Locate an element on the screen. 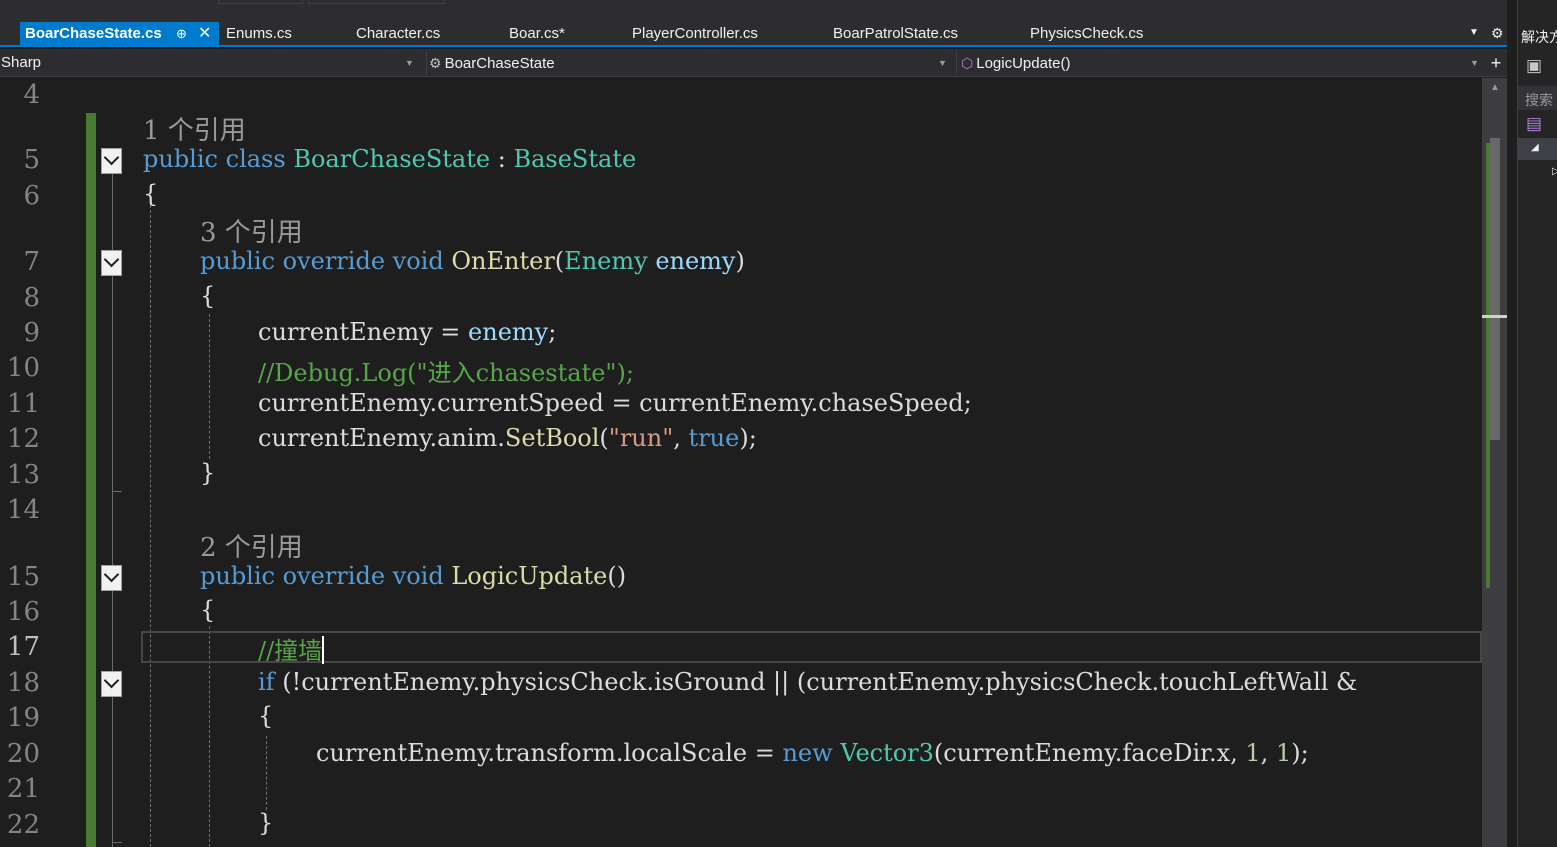 The height and width of the screenshot is (847, 1557). line-number: 4 is located at coordinates (31, 95).